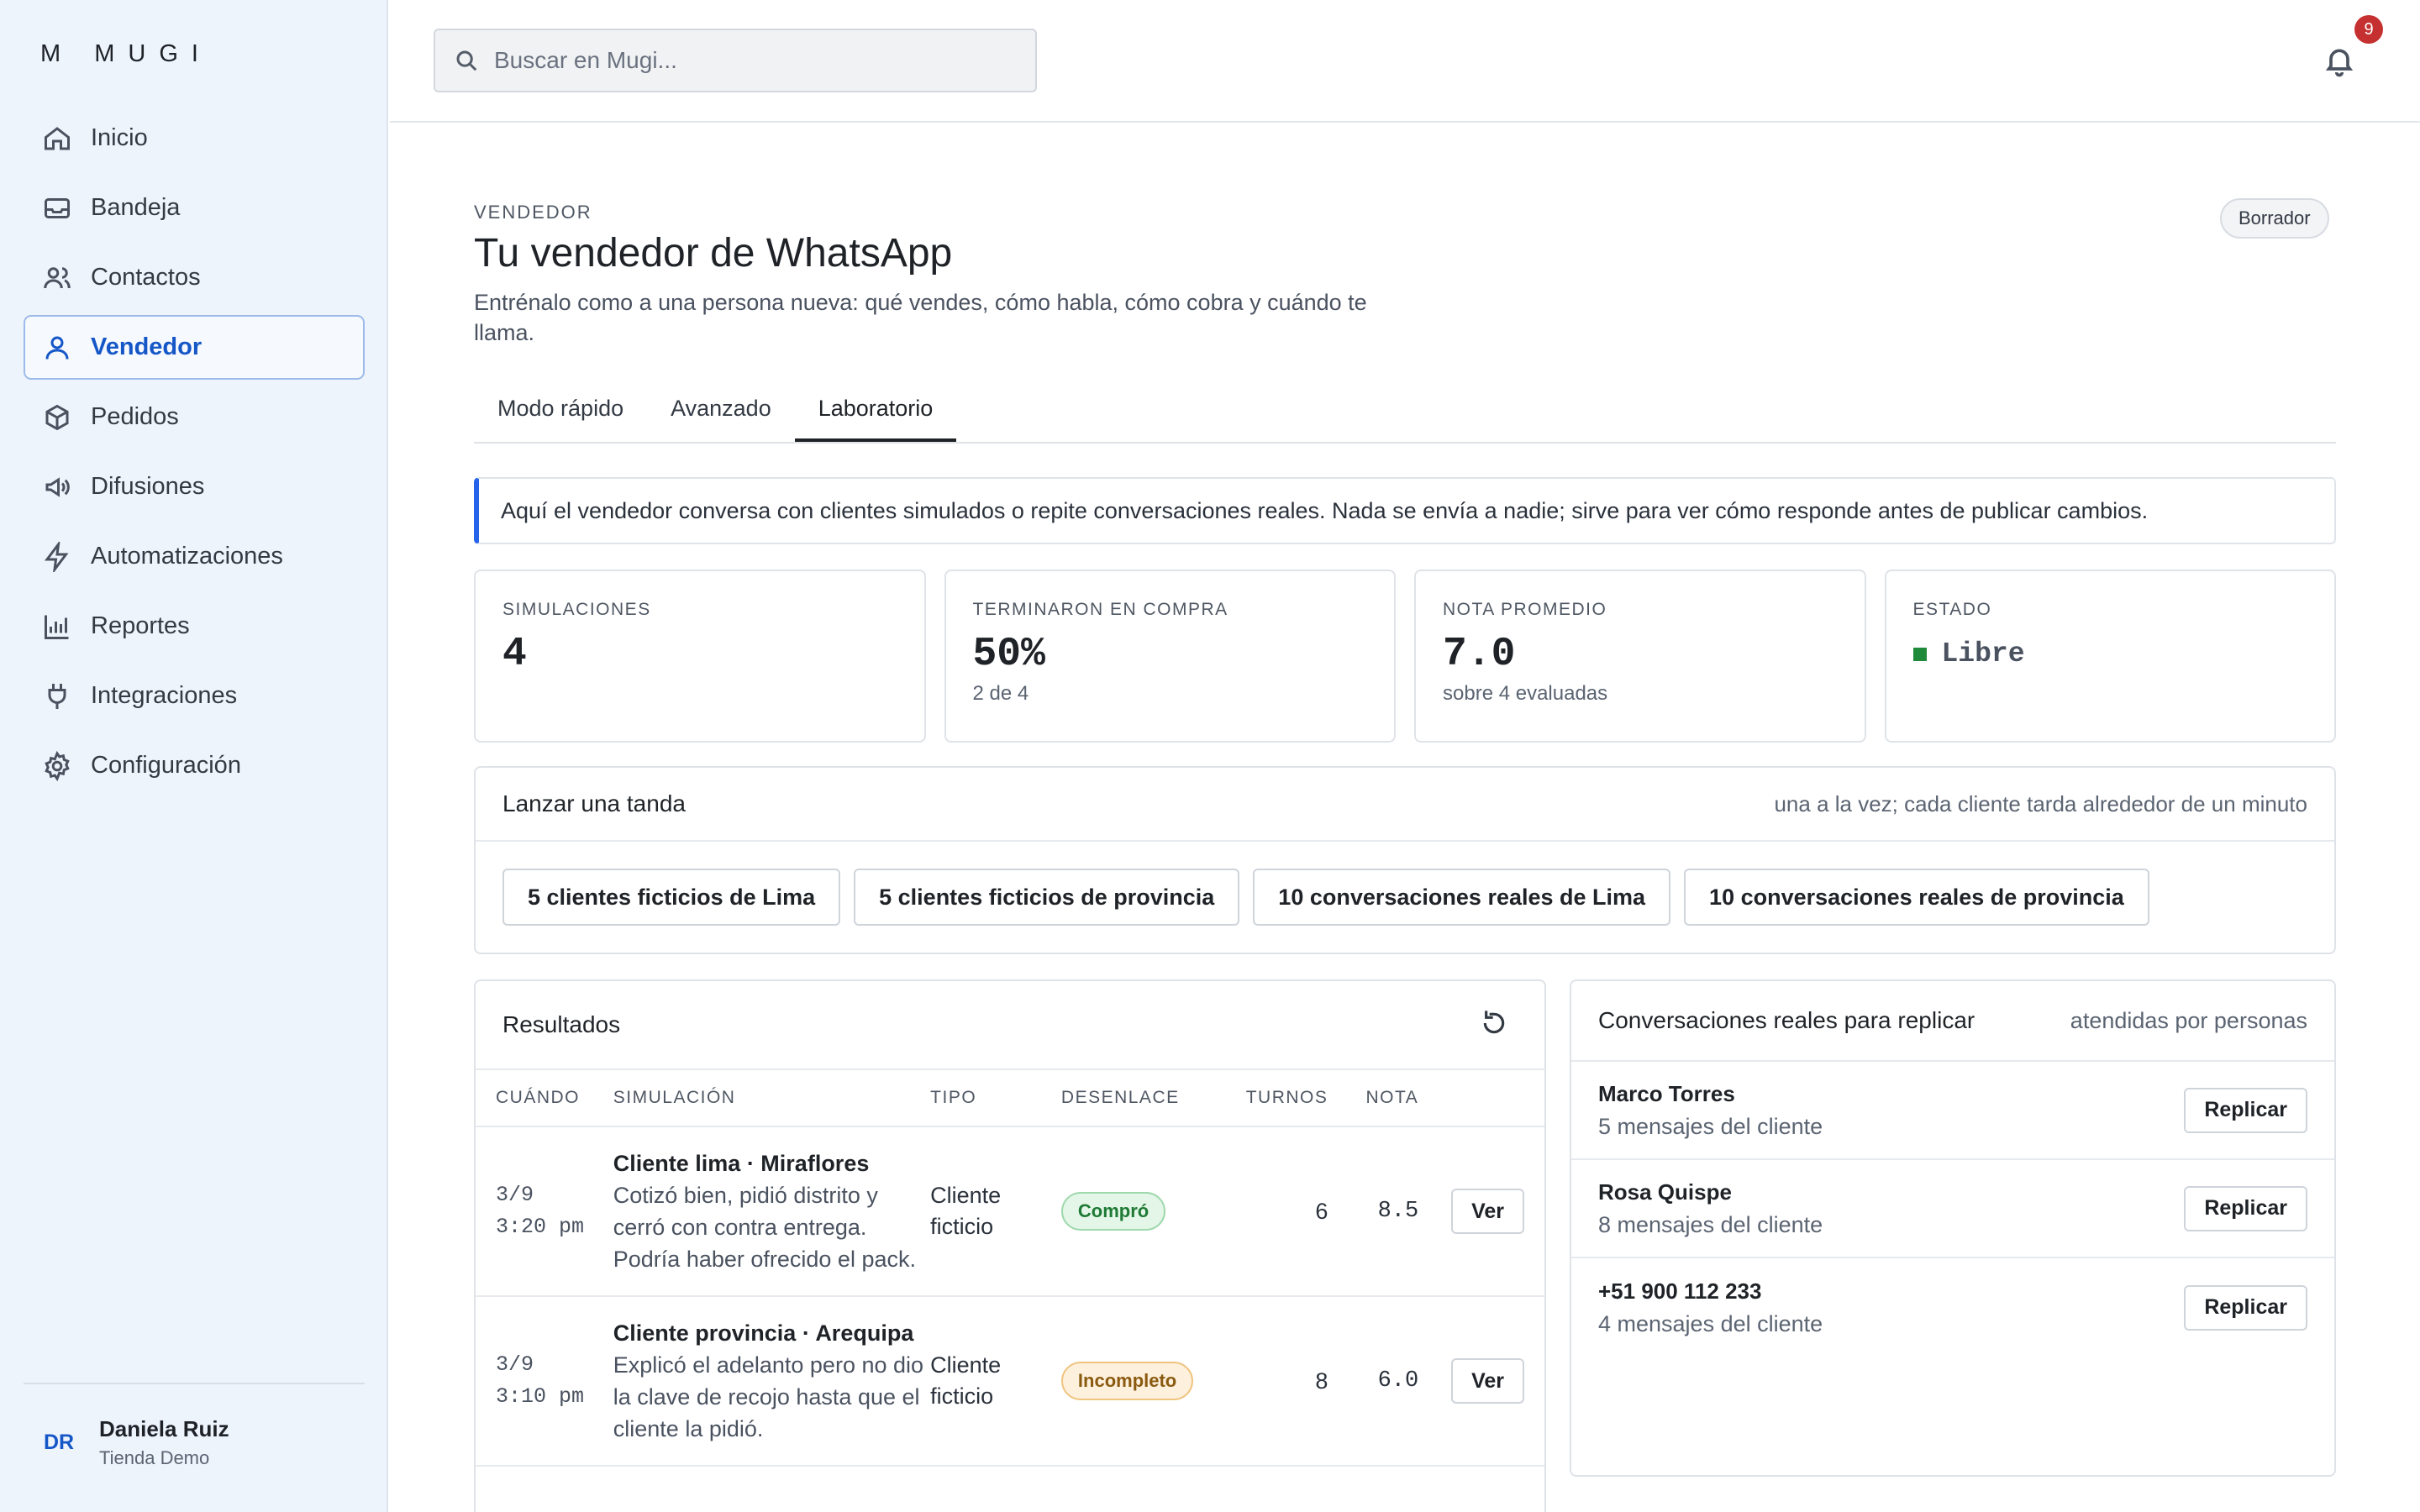 This screenshot has height=1512, width=2420. What do you see at coordinates (1008, 654) in the screenshot?
I see `stat-value: 50%` at bounding box center [1008, 654].